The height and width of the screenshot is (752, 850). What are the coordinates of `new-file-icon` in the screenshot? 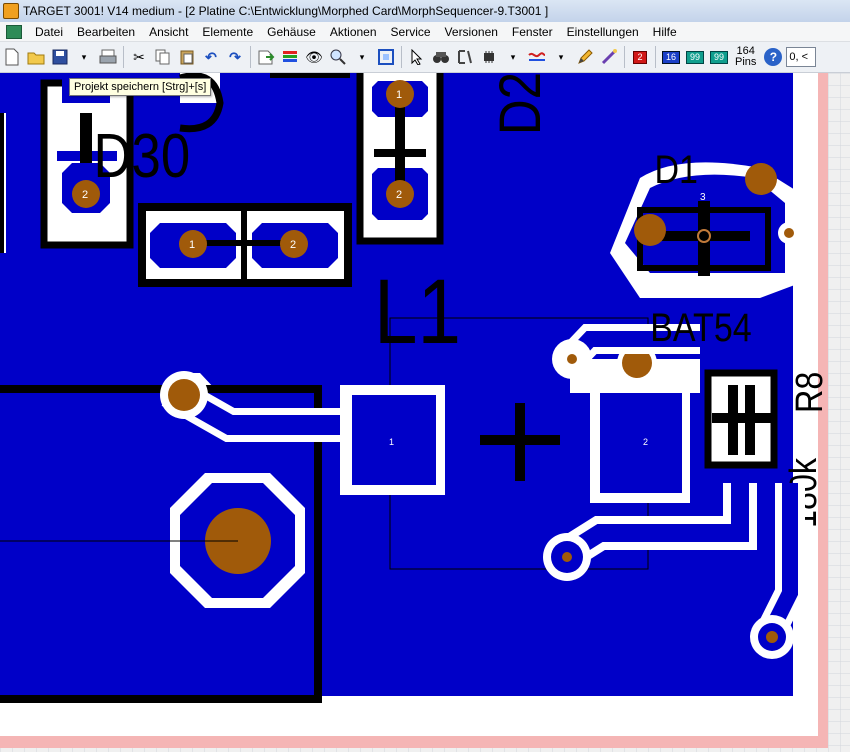 It's located at (12, 57).